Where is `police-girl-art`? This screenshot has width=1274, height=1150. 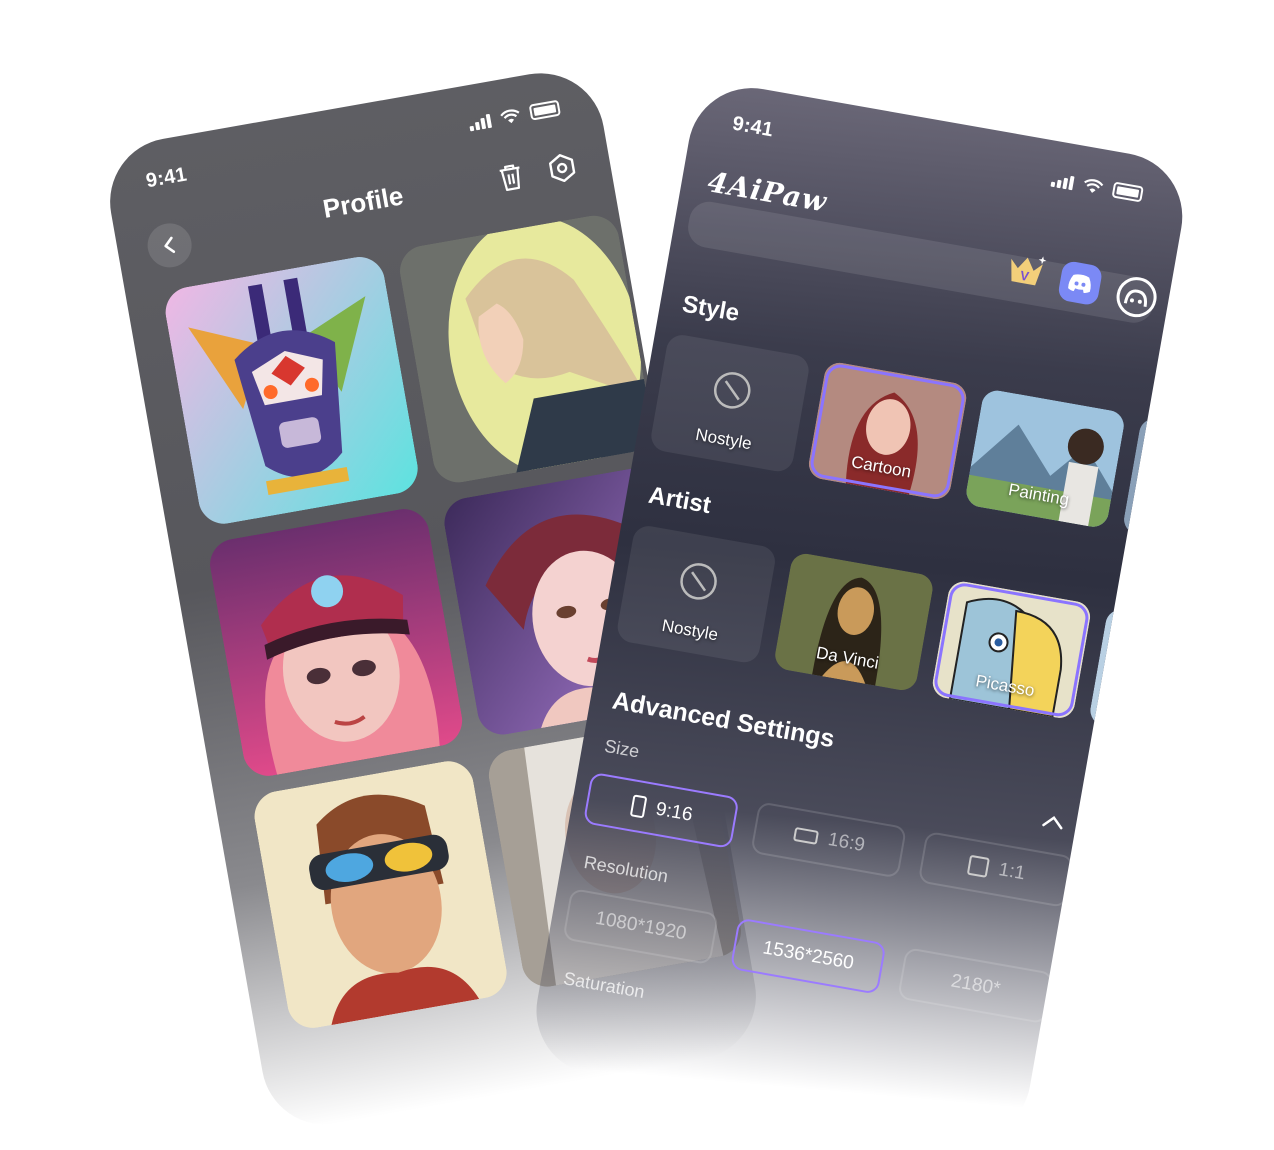 police-girl-art is located at coordinates (336, 642).